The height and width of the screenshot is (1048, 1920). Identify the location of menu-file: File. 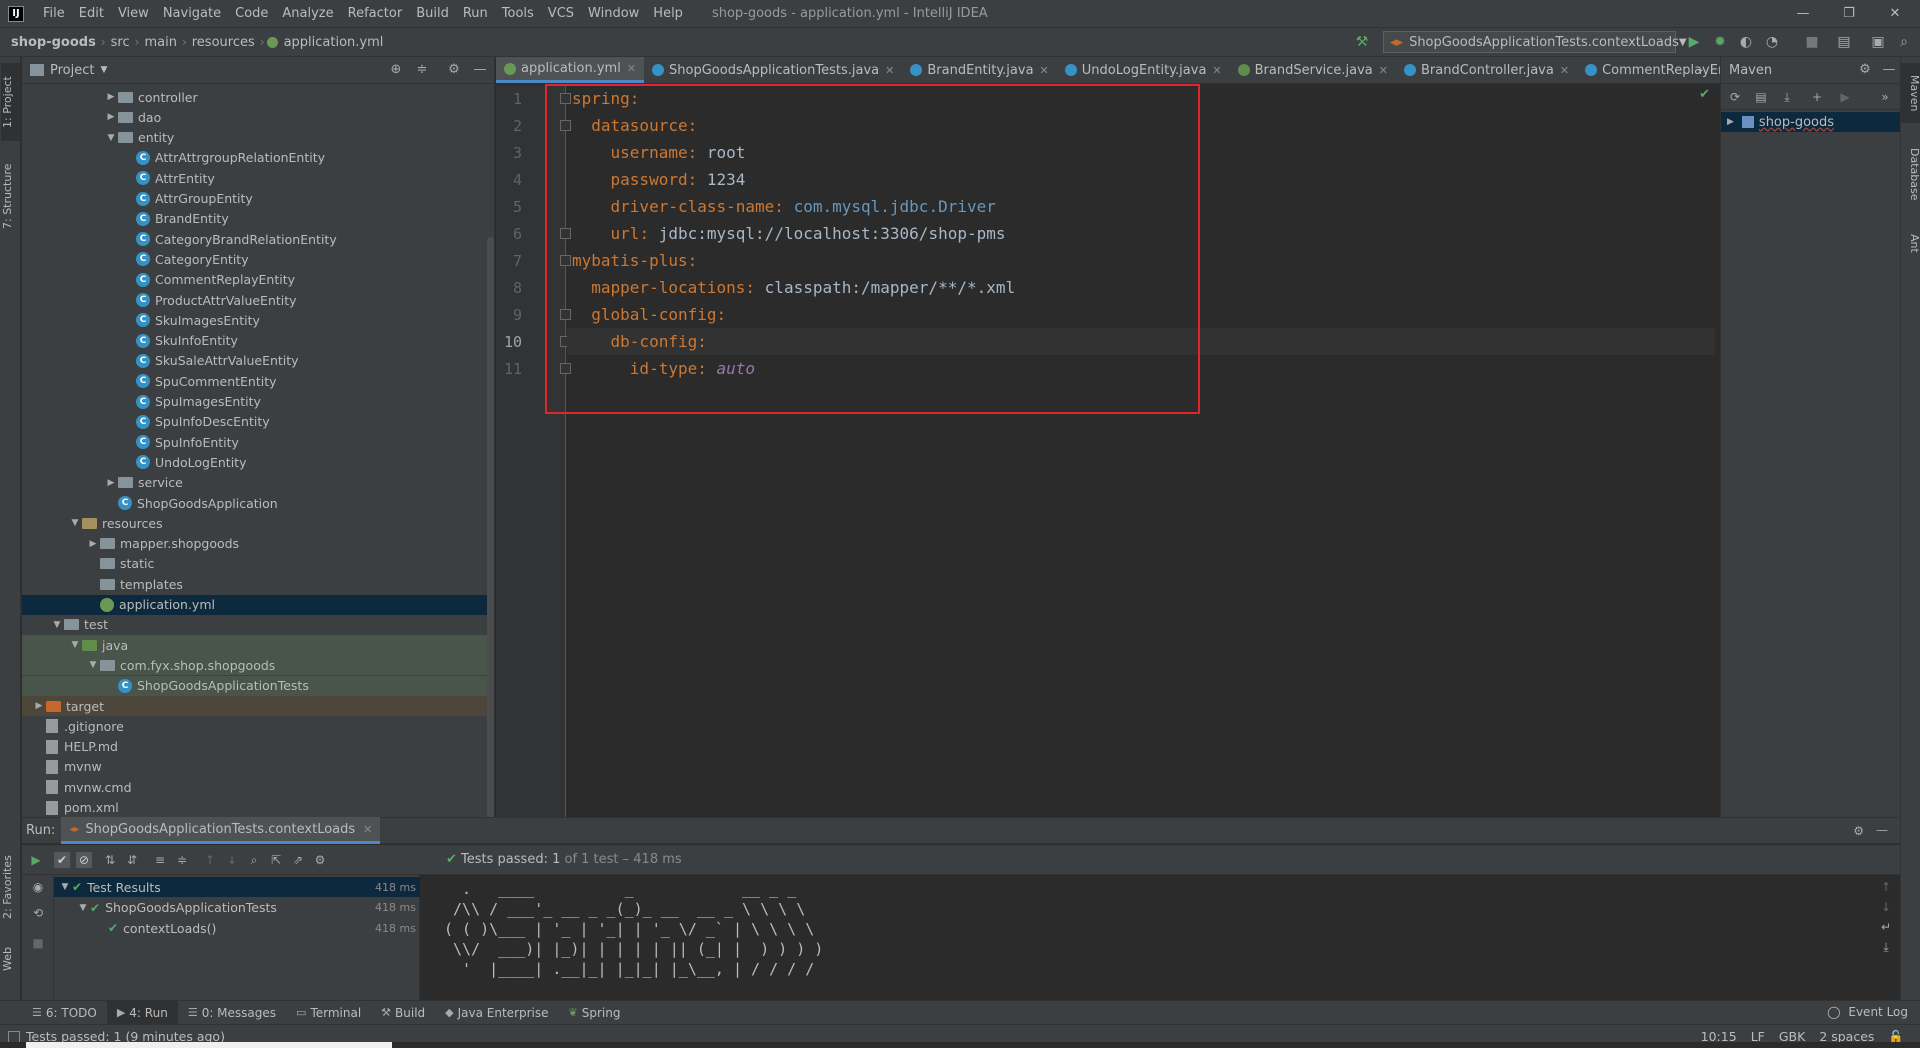
(54, 14).